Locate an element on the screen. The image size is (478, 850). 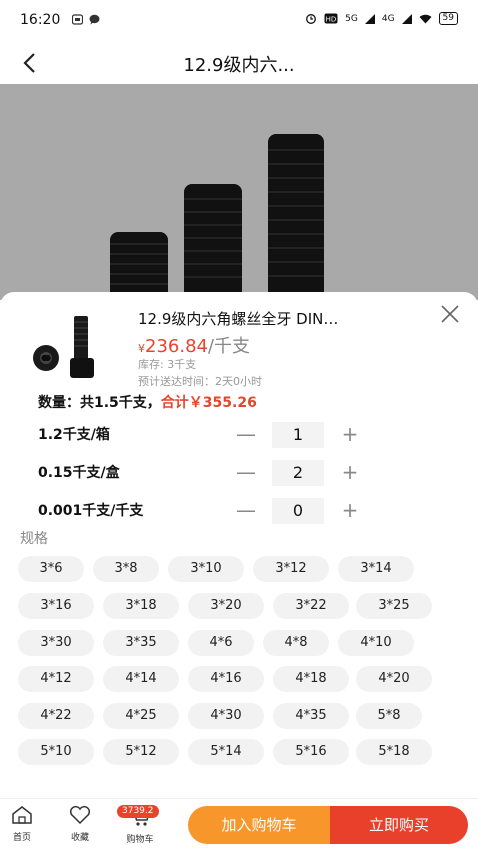
screw-thumbnail-image is located at coordinates (70, 346).